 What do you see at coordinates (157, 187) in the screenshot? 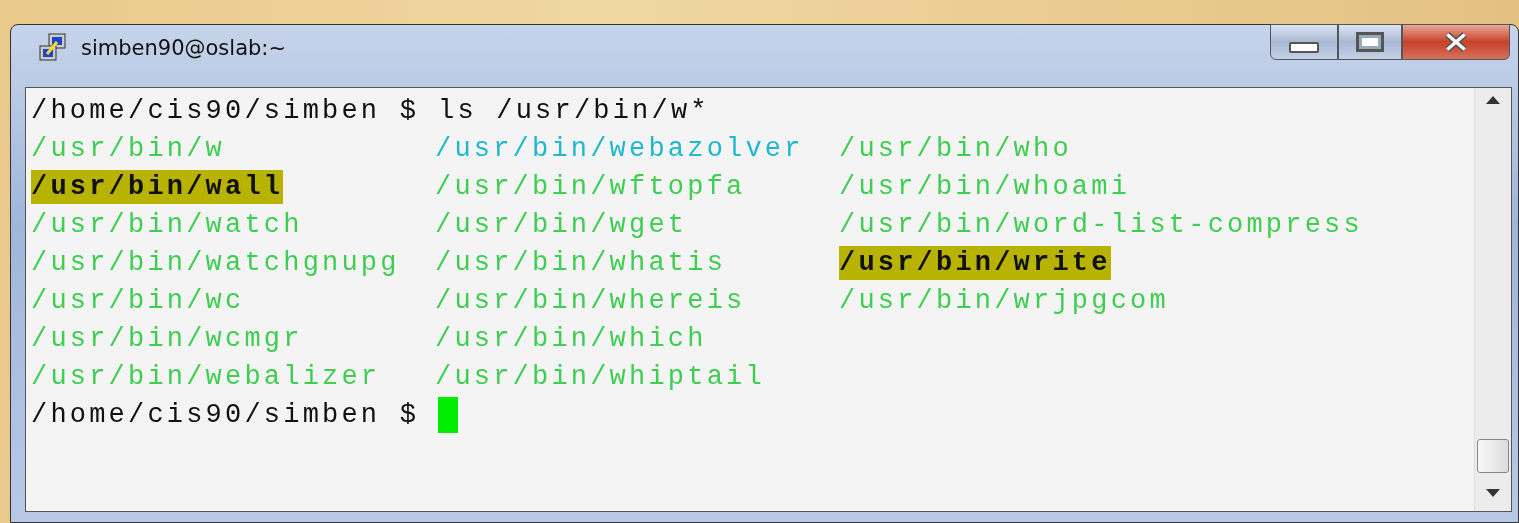
I see `file-name: /usr/bin/wall` at bounding box center [157, 187].